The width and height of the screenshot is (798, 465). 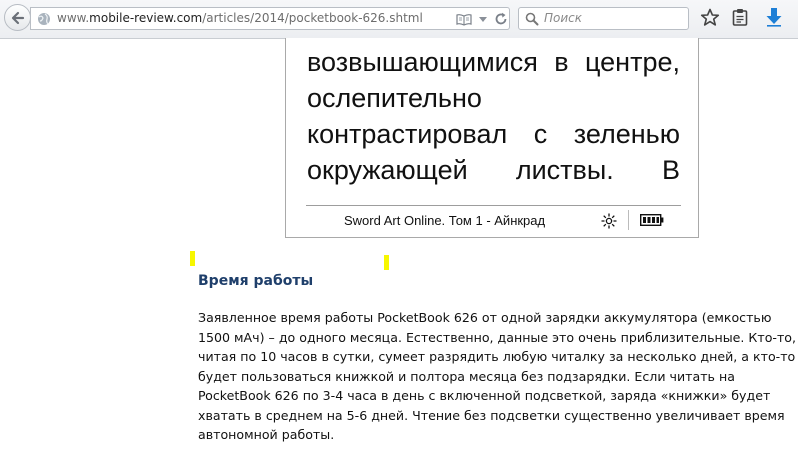 What do you see at coordinates (564, 170) in the screenshot?
I see `word: листвы.` at bounding box center [564, 170].